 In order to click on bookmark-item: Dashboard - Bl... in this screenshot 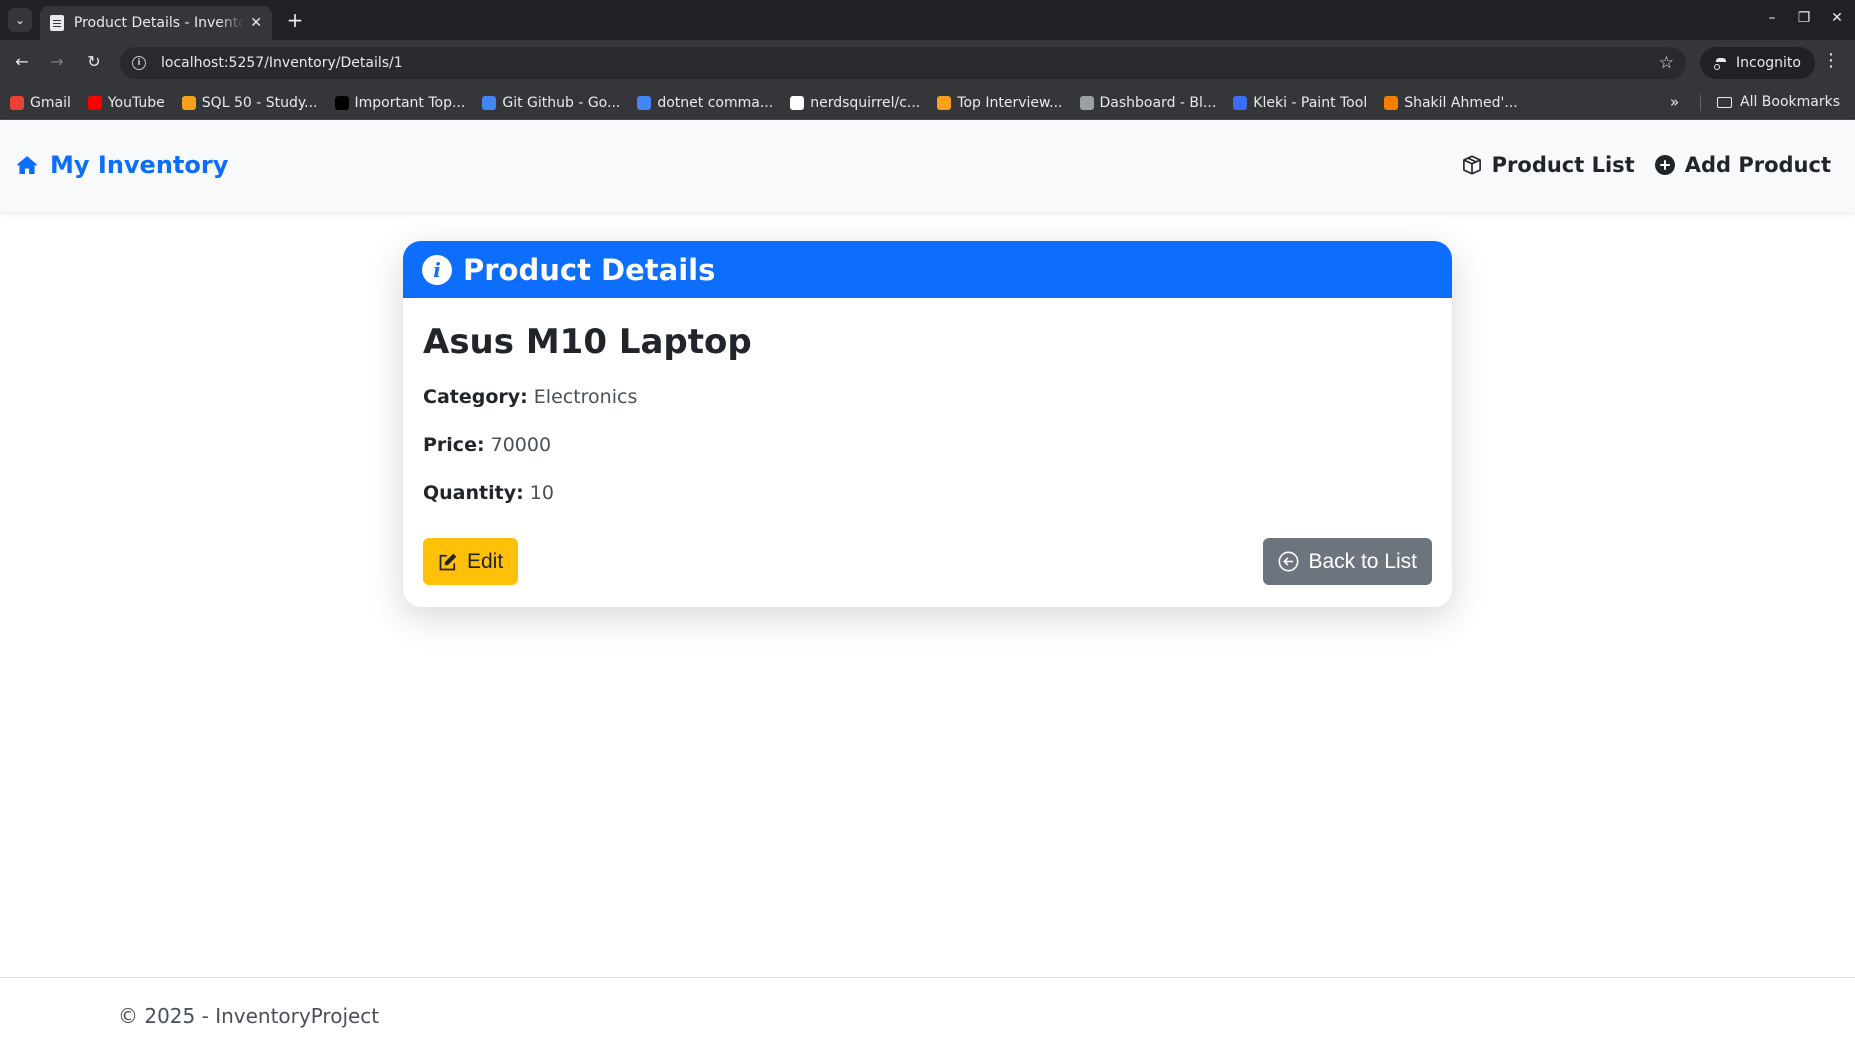, I will do `click(1148, 102)`.